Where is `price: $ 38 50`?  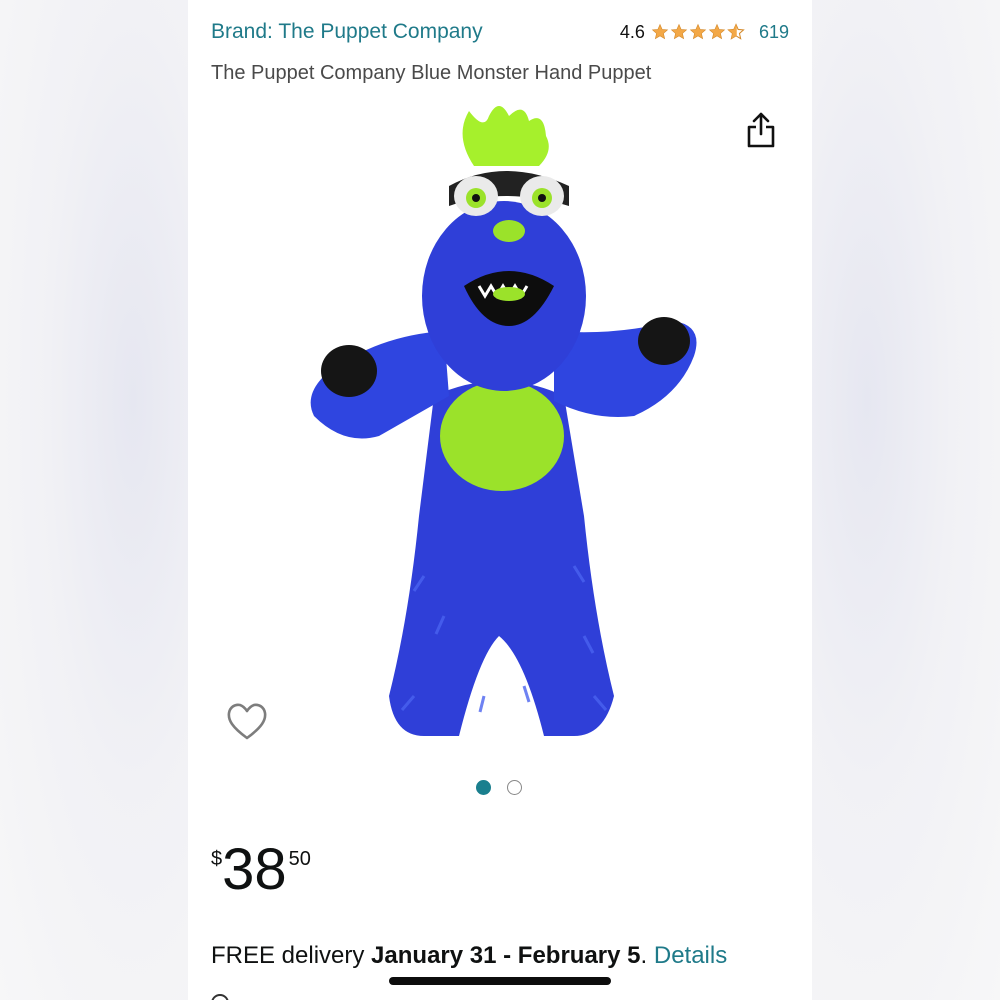
price: $ 38 50 is located at coordinates (261, 870).